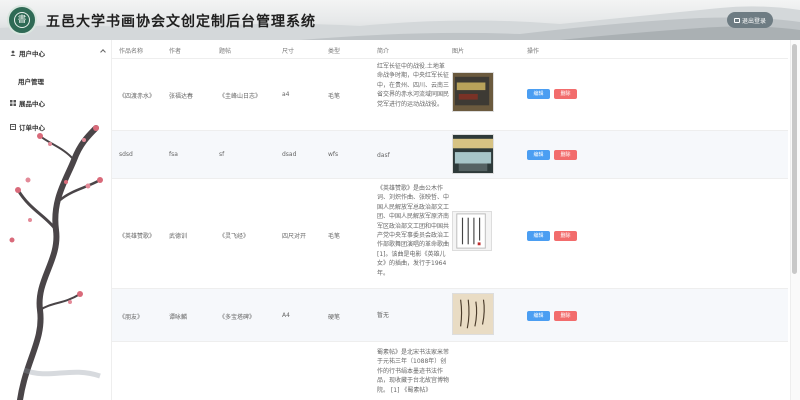 Image resolution: width=800 pixels, height=400 pixels. Describe the element at coordinates (794, 159) in the screenshot. I see `scrollbar-thumb` at that location.